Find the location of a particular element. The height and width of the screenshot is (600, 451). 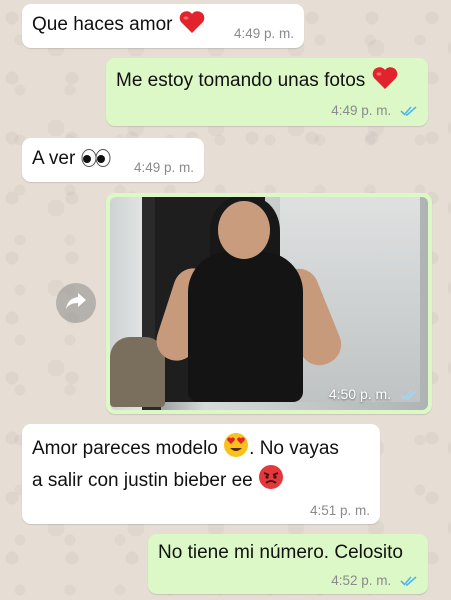

message-text: Que haces amor is located at coordinates (102, 24).